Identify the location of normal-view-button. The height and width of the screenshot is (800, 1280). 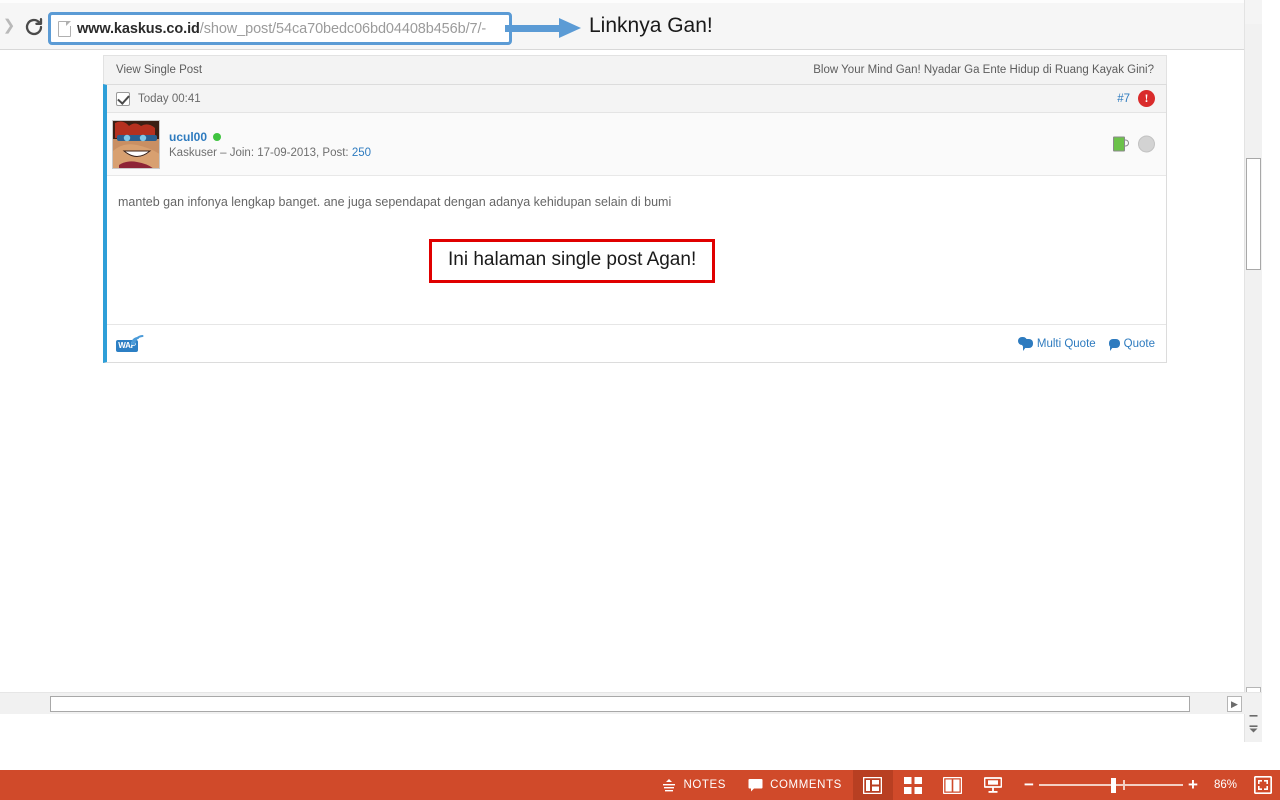
(872, 785).